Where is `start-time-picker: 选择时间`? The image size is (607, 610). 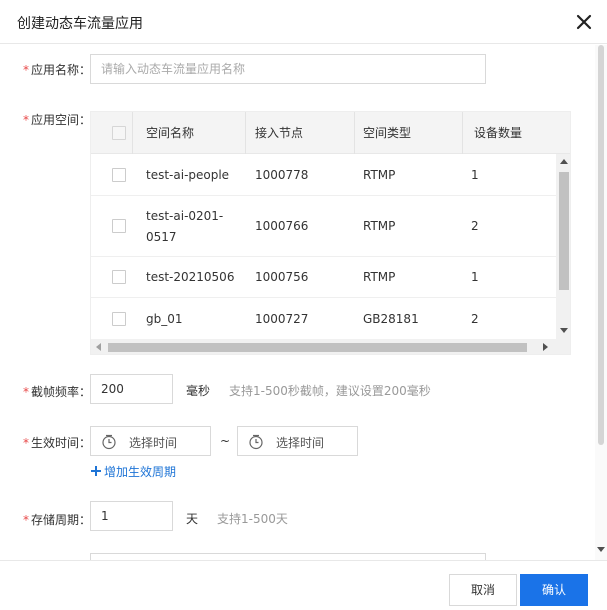 start-time-picker: 选择时间 is located at coordinates (150, 441).